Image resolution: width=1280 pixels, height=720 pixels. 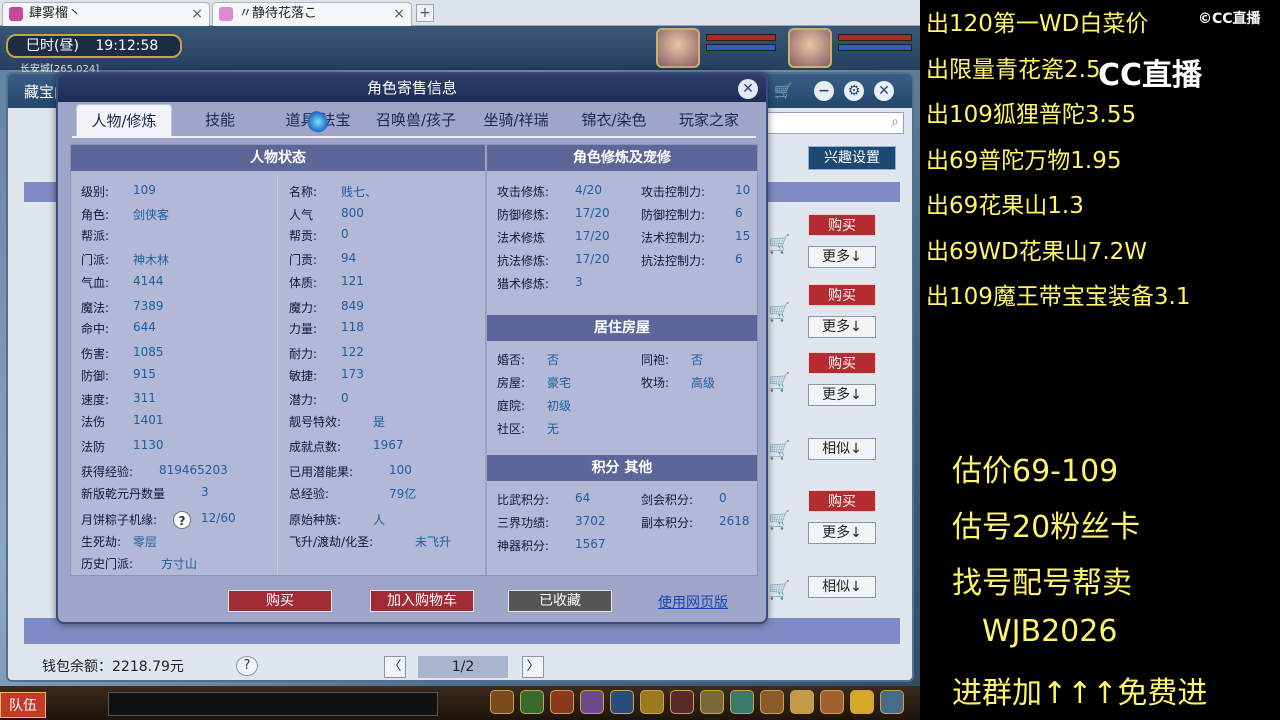 I want to click on field-value: 否, so click(x=553, y=360).